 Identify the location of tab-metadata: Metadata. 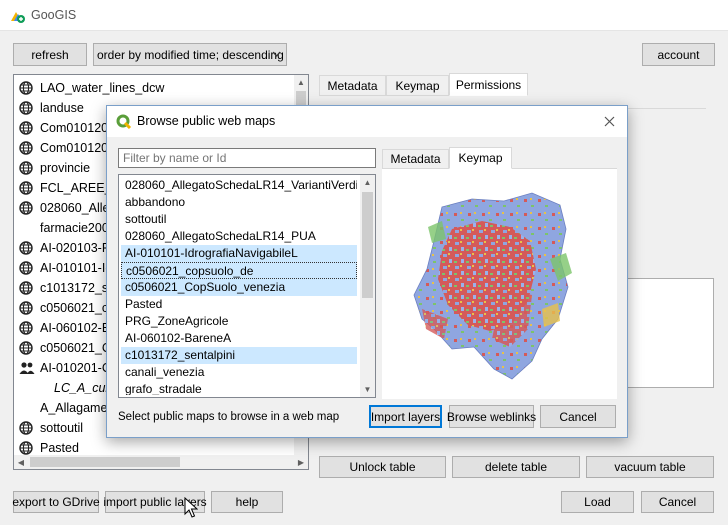
(352, 85).